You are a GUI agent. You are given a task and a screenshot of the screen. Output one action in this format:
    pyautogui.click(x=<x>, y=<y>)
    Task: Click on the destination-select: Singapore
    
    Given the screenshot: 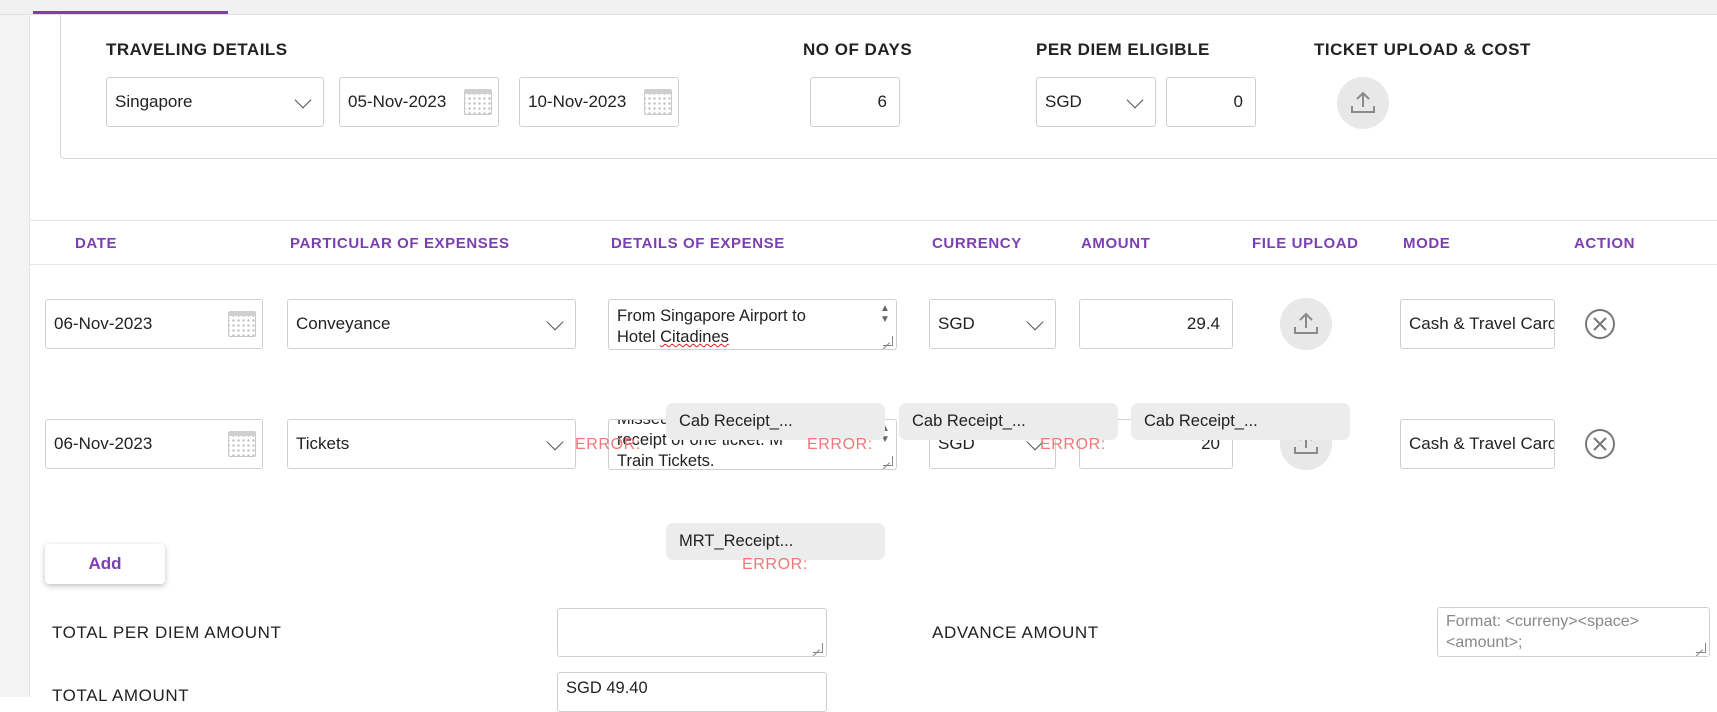 What is the action you would take?
    pyautogui.click(x=215, y=102)
    